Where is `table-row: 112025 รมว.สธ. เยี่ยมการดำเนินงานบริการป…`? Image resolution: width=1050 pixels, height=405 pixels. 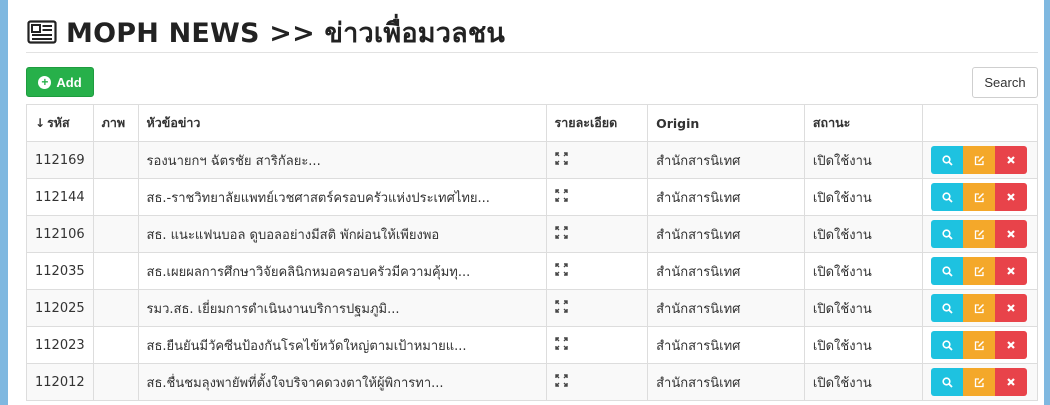
table-row: 112025 รมว.สธ. เยี่ยมการดำเนินงานบริการป… is located at coordinates (532, 308).